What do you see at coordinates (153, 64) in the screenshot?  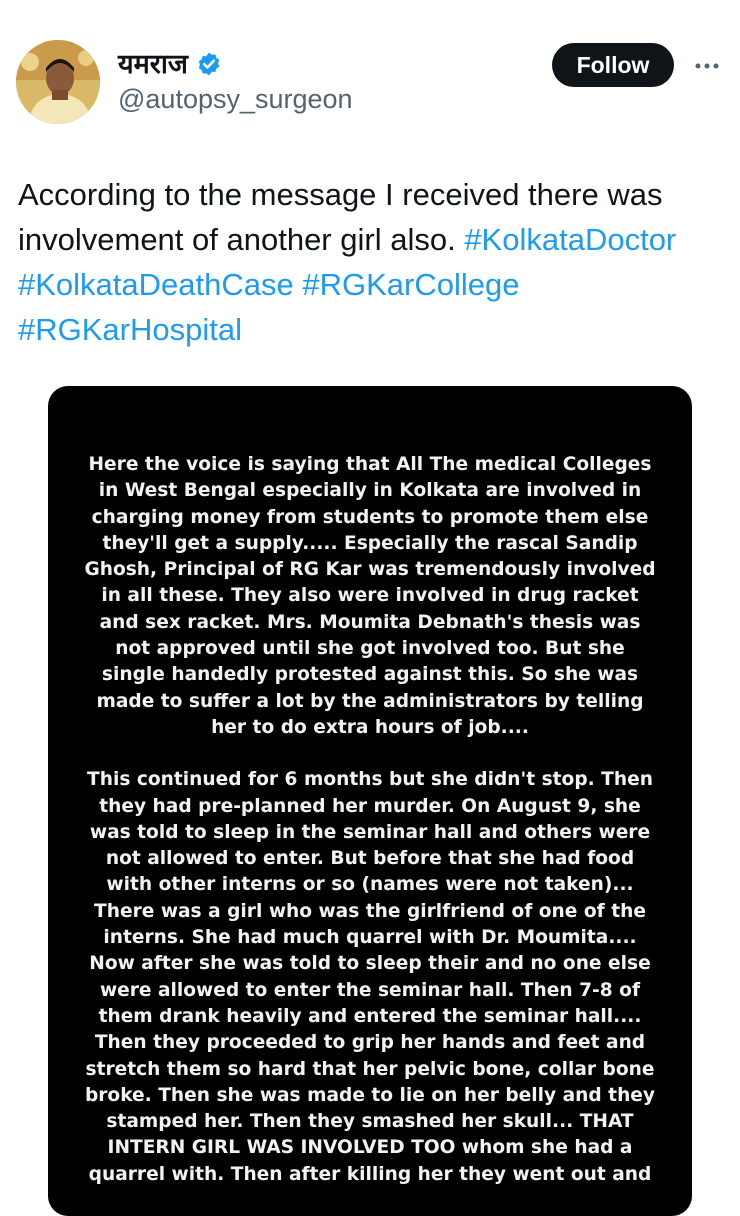 I see `display-name: यमराज` at bounding box center [153, 64].